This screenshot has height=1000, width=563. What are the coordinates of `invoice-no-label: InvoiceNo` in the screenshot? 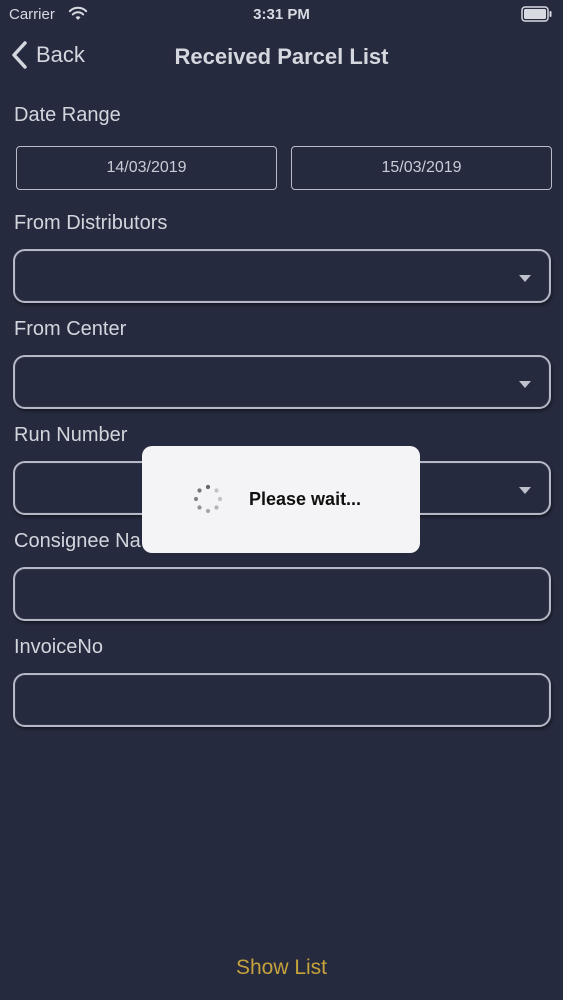 It's located at (58, 647).